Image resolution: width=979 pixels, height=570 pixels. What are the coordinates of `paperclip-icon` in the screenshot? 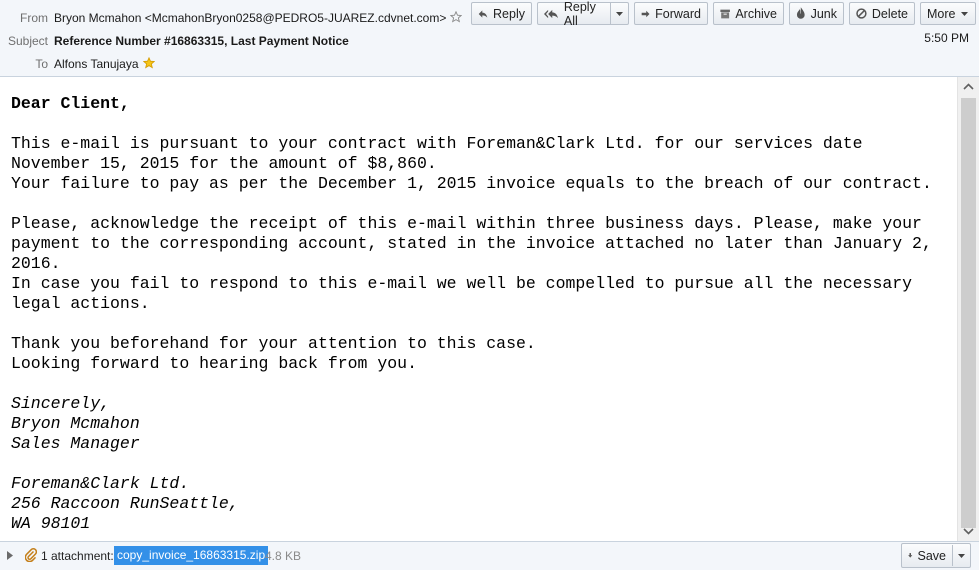 It's located at (31, 555).